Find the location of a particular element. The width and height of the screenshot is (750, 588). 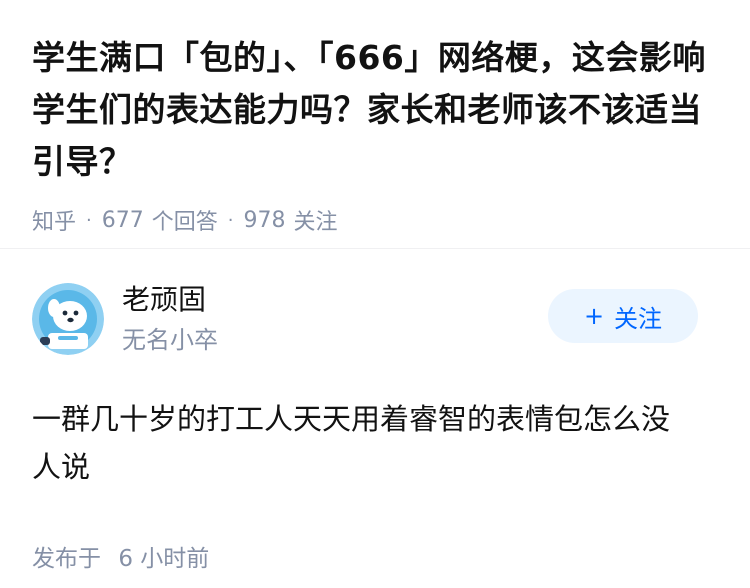

answer-count-label: 个回答 is located at coordinates (184, 222).